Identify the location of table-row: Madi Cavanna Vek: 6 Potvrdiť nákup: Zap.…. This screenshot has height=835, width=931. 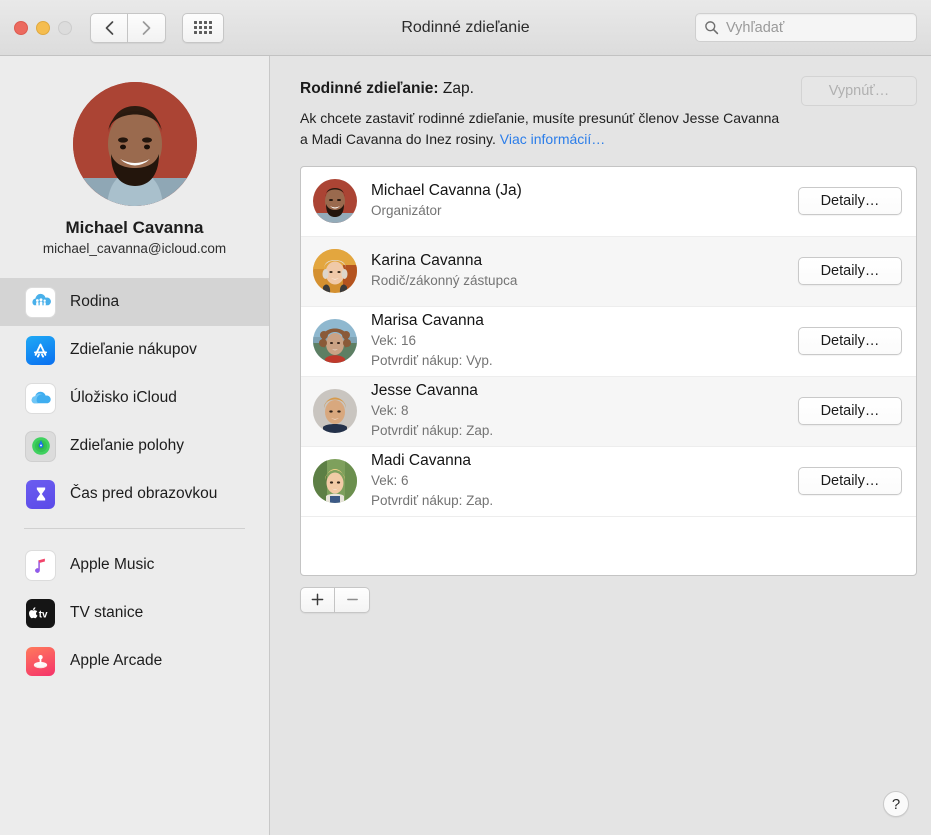
(608, 482).